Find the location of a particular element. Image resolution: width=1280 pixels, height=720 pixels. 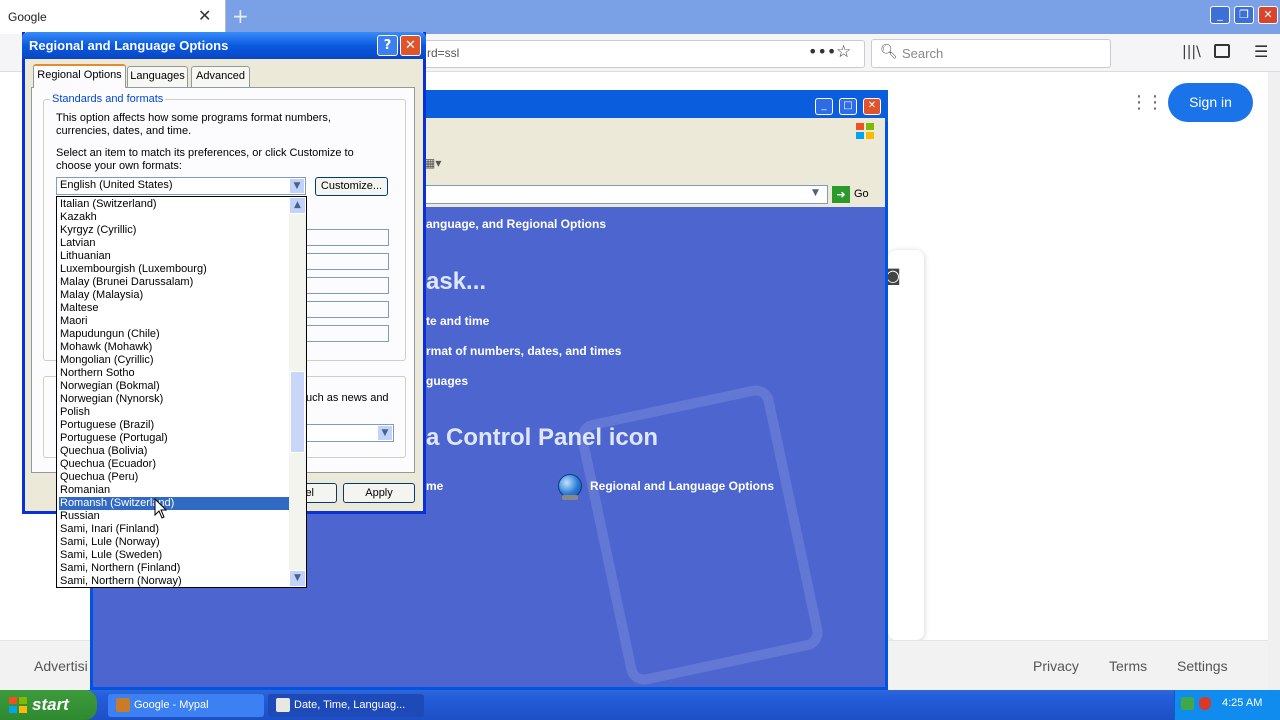

dropdown-option: Quechua (Bolivia) is located at coordinates (174, 451).